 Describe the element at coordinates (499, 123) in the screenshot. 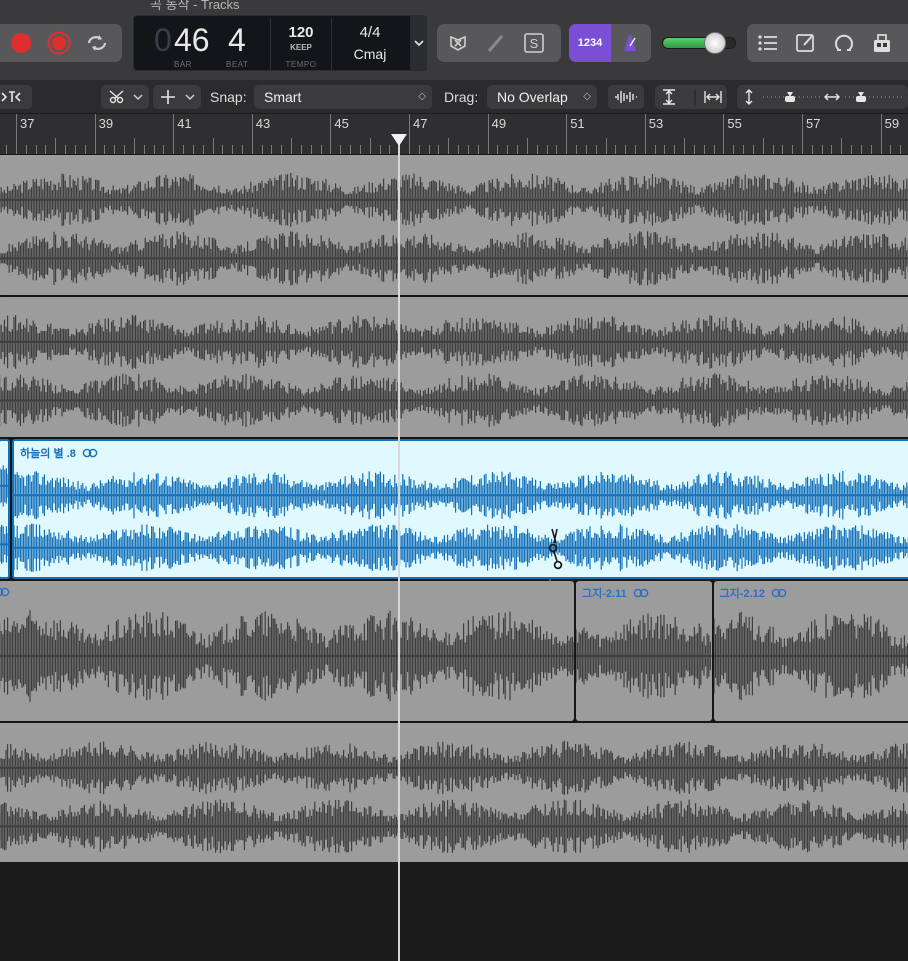

I see `ruler-bar-number: 49` at that location.